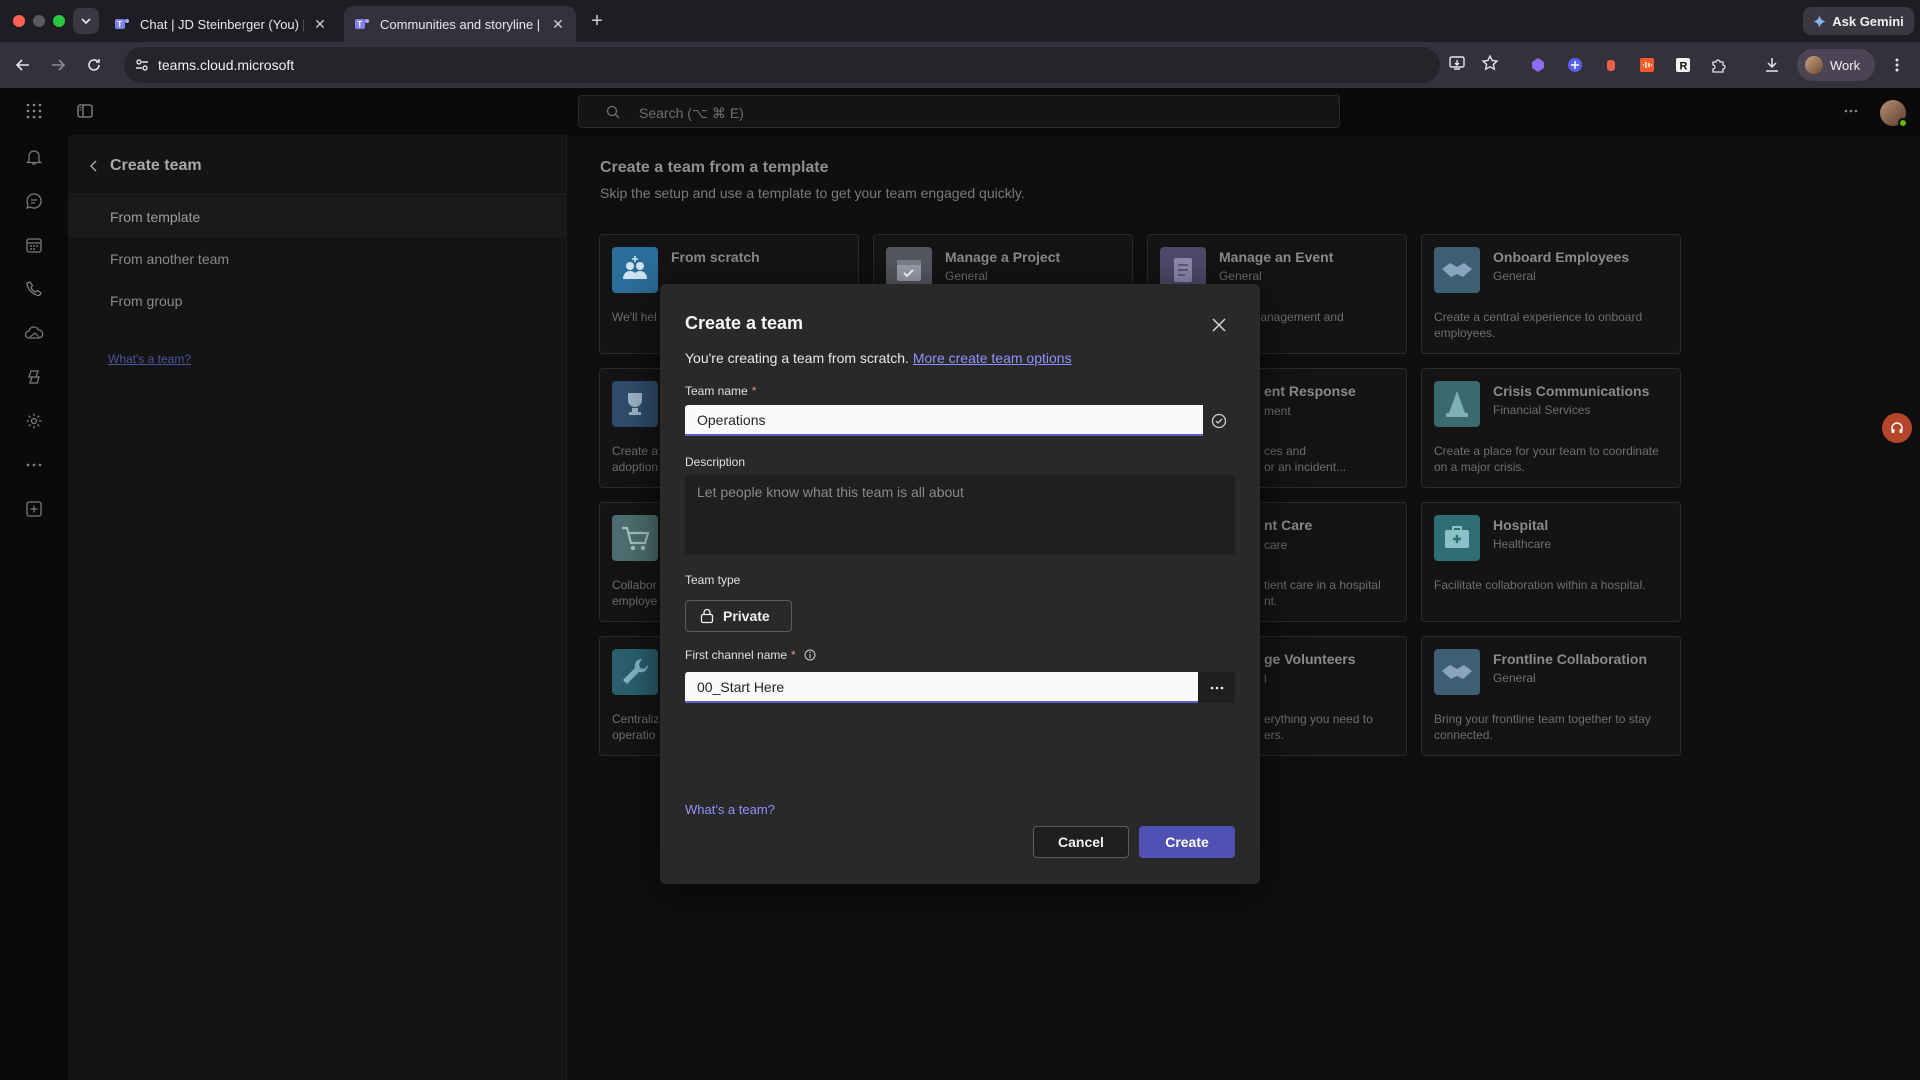  Describe the element at coordinates (1897, 65) in the screenshot. I see `browser-menu-icon` at that location.